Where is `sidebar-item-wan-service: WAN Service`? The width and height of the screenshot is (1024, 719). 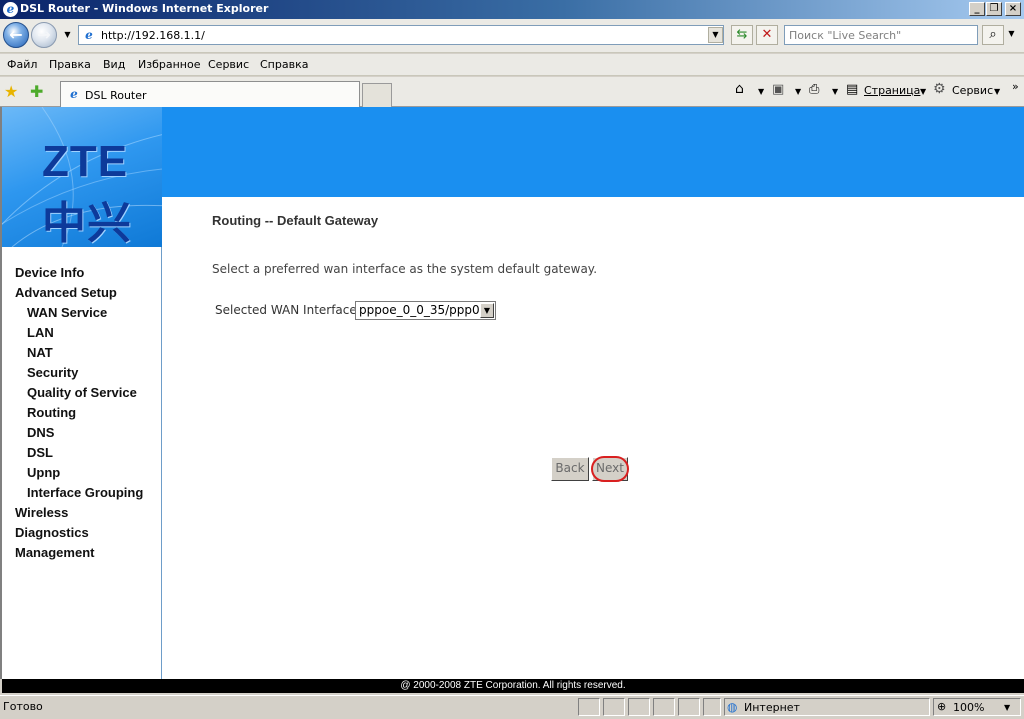
sidebar-item-wan-service: WAN Service is located at coordinates (67, 312).